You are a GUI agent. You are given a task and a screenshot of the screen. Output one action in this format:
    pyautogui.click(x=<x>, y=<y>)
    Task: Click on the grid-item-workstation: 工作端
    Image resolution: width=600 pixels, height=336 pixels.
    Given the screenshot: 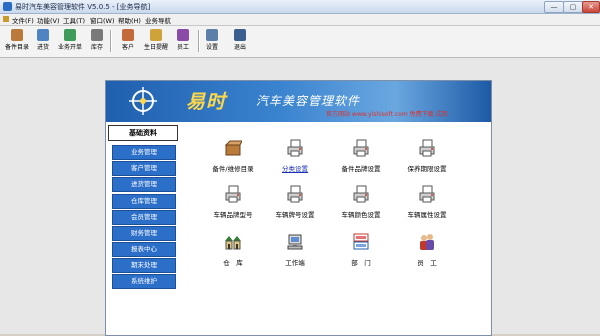 What is the action you would take?
    pyautogui.click(x=295, y=251)
    